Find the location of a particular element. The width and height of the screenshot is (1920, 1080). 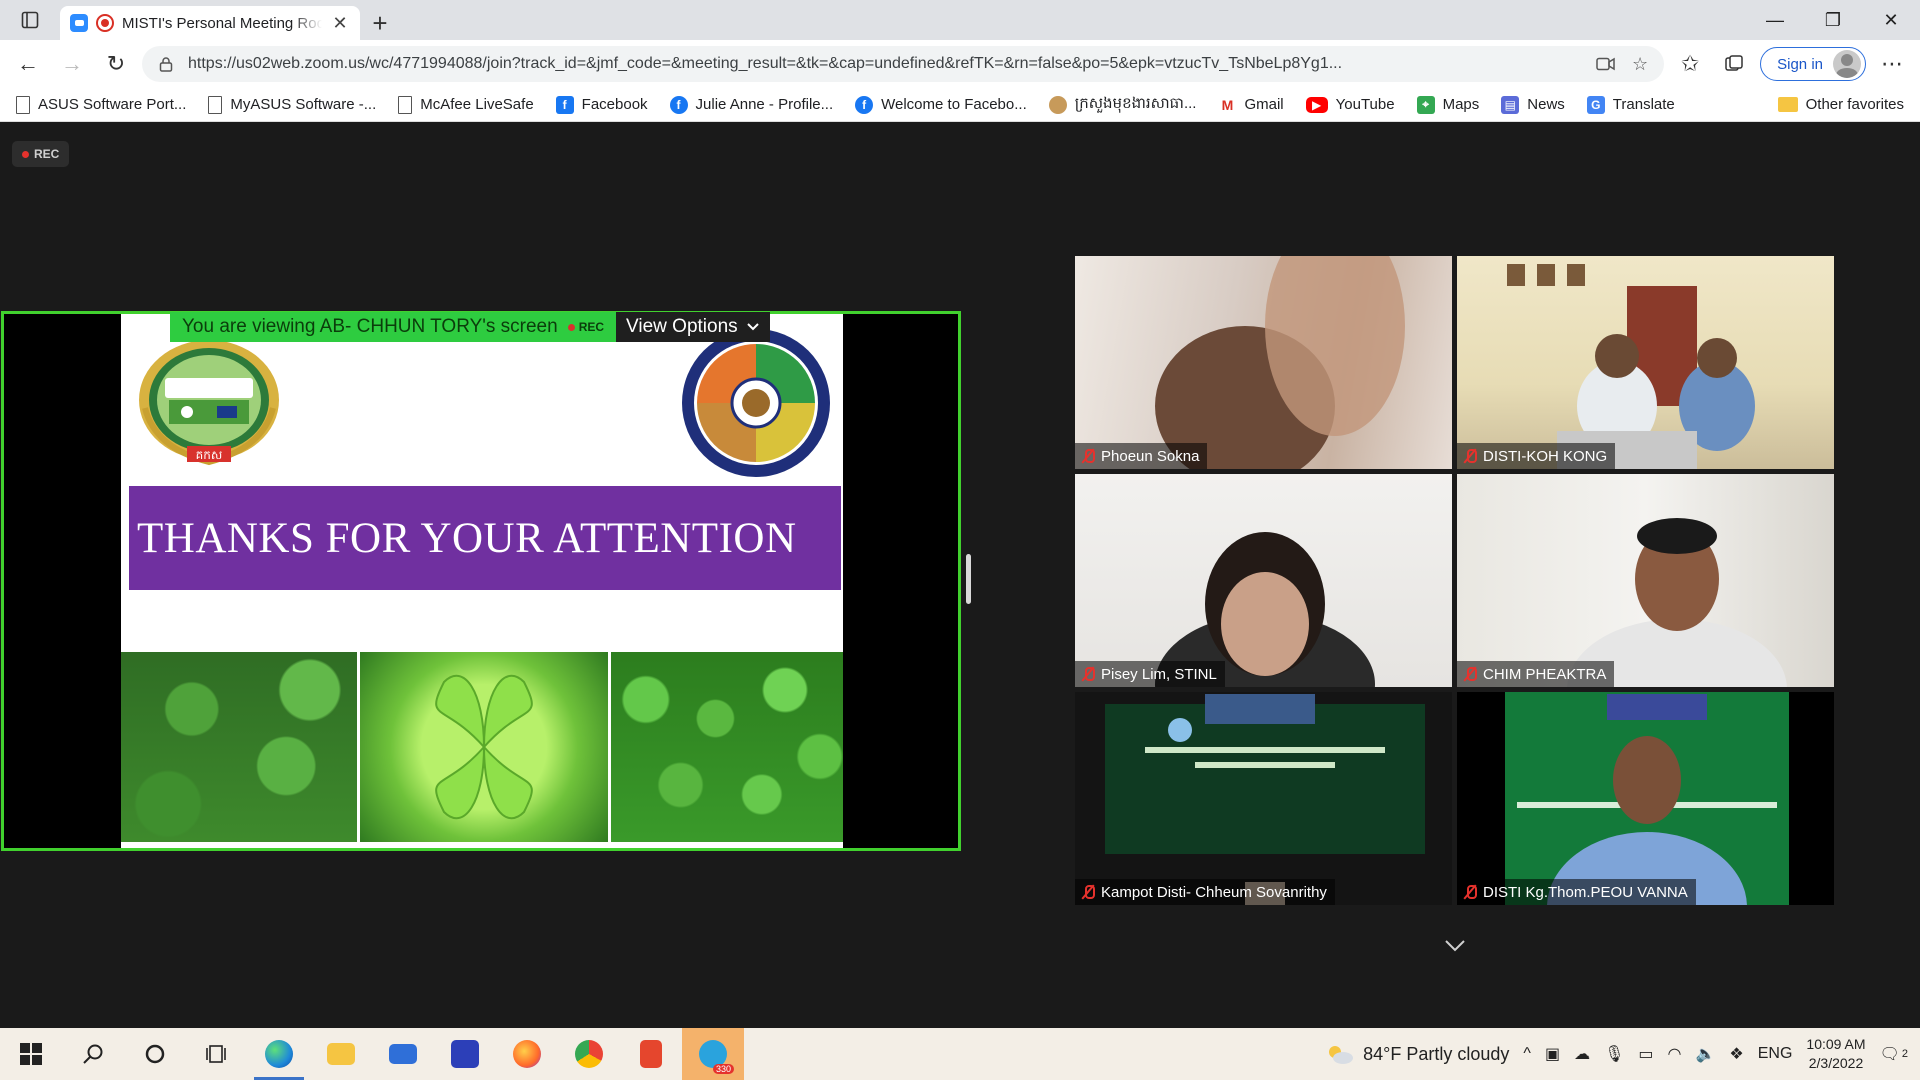

office-icon is located at coordinates (651, 1054).